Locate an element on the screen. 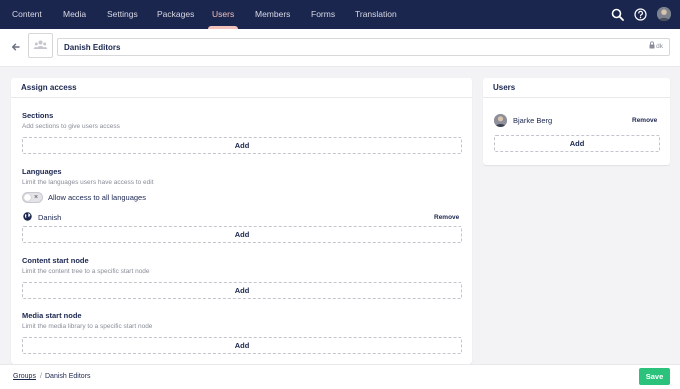 This screenshot has height=389, width=680. nav-item-forms: Forms is located at coordinates (323, 14).